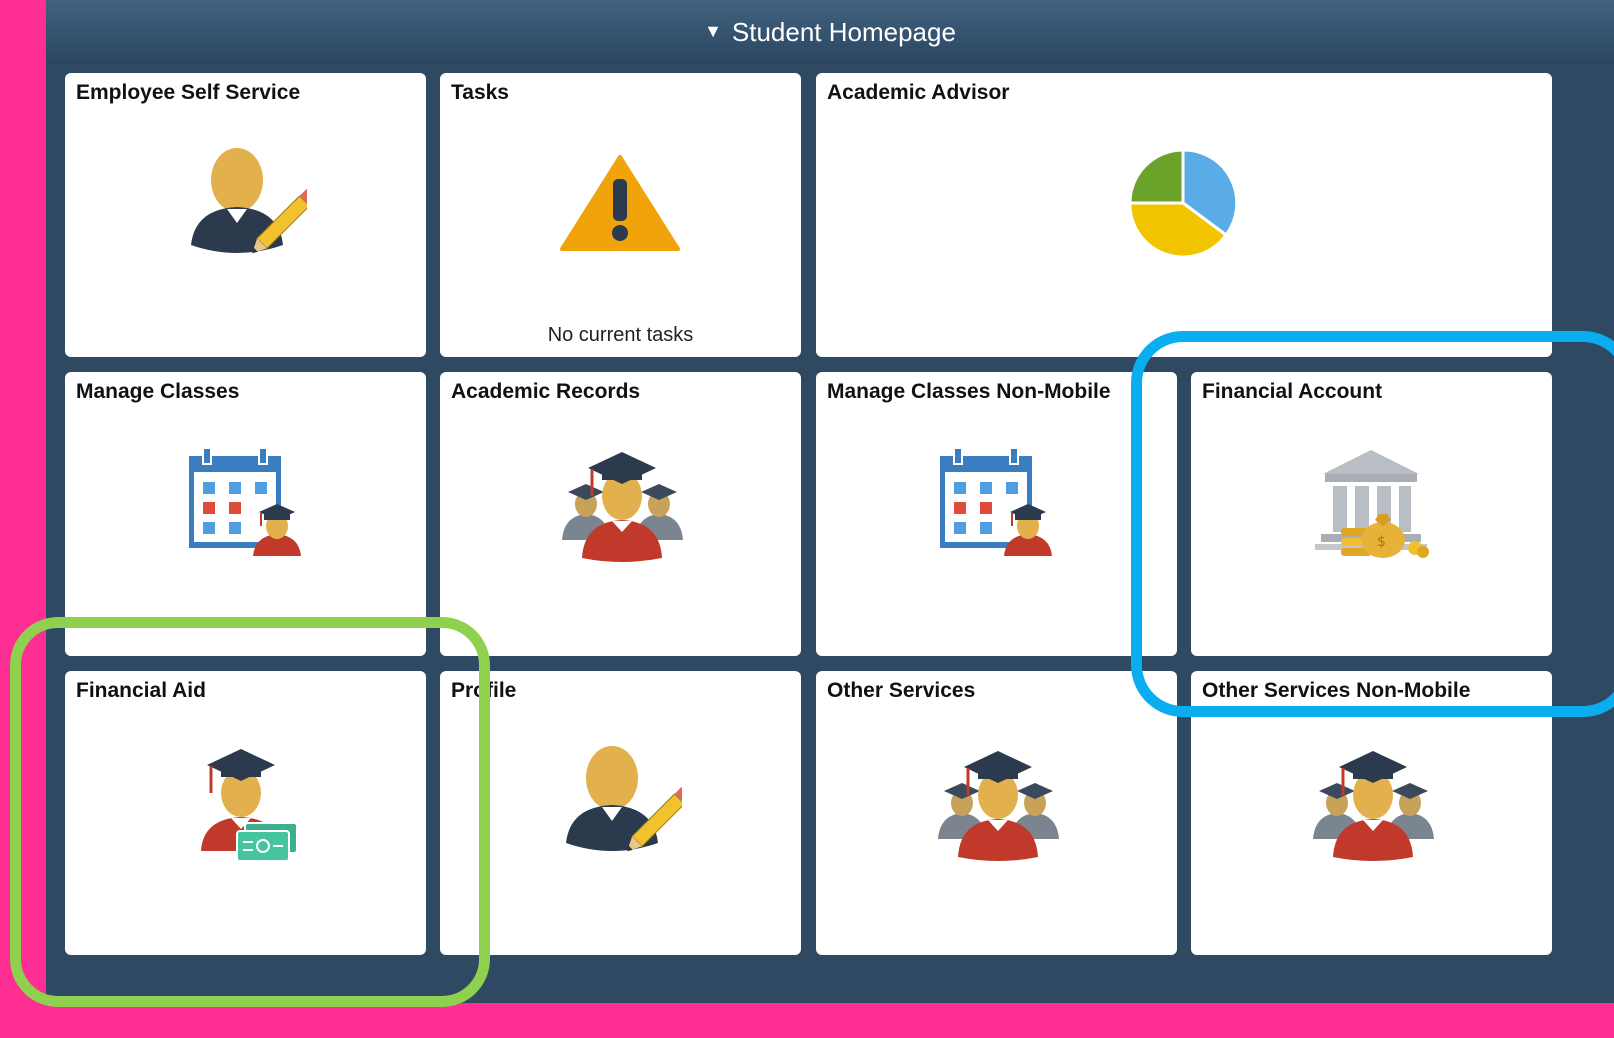  I want to click on tile-other-services-non-mobile: Other Services Non-Mobile, so click(1371, 813).